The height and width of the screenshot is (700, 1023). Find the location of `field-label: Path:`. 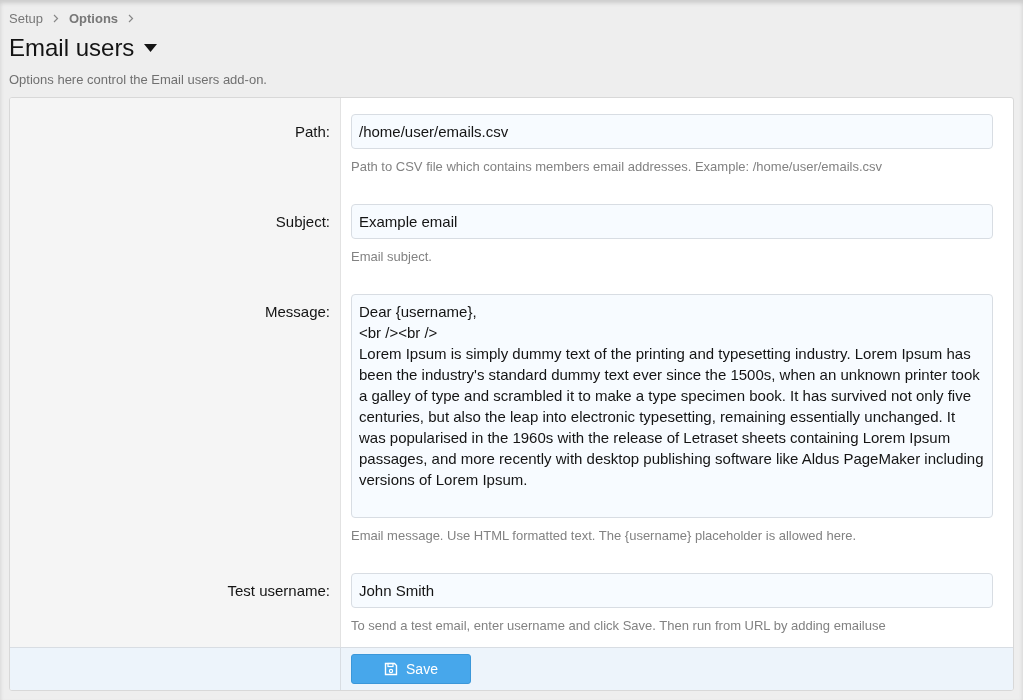

field-label: Path: is located at coordinates (312, 131).